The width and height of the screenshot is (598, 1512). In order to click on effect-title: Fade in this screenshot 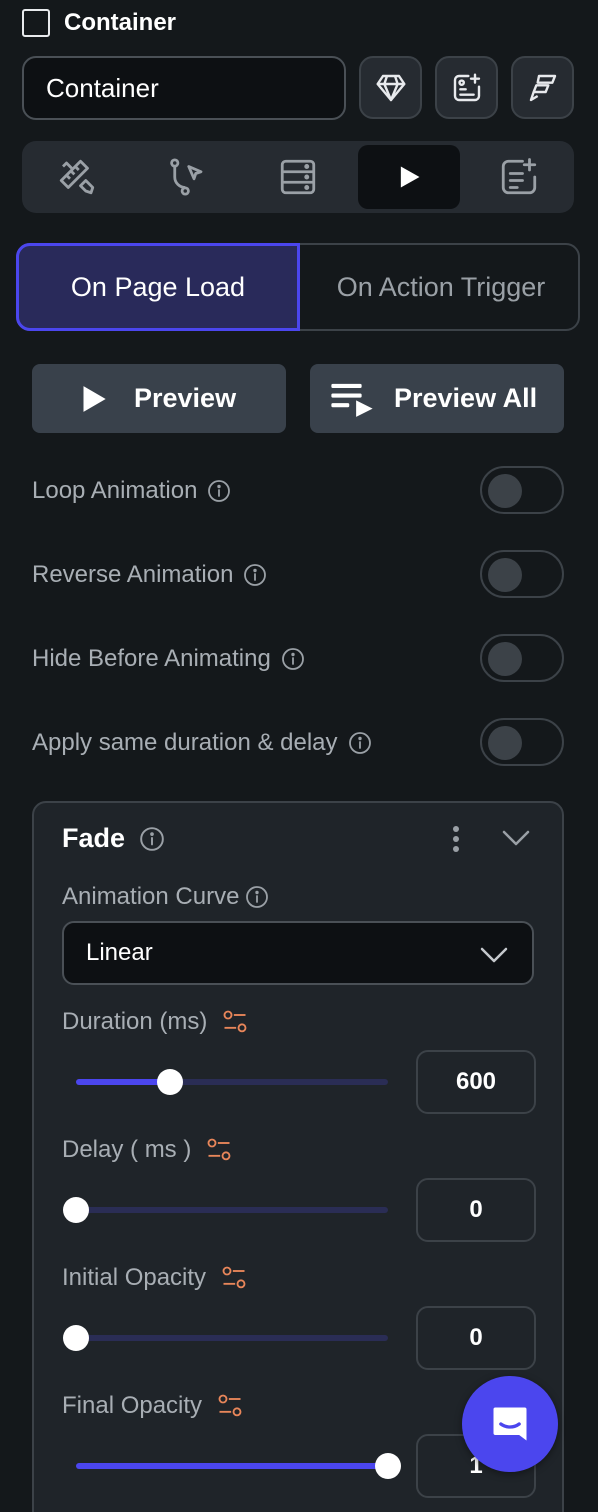, I will do `click(113, 838)`.